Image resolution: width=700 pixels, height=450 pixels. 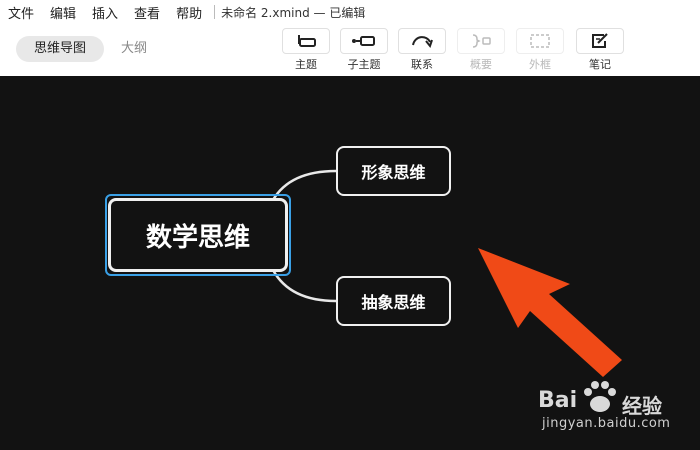 I want to click on summary-button: 概要, so click(x=481, y=51).